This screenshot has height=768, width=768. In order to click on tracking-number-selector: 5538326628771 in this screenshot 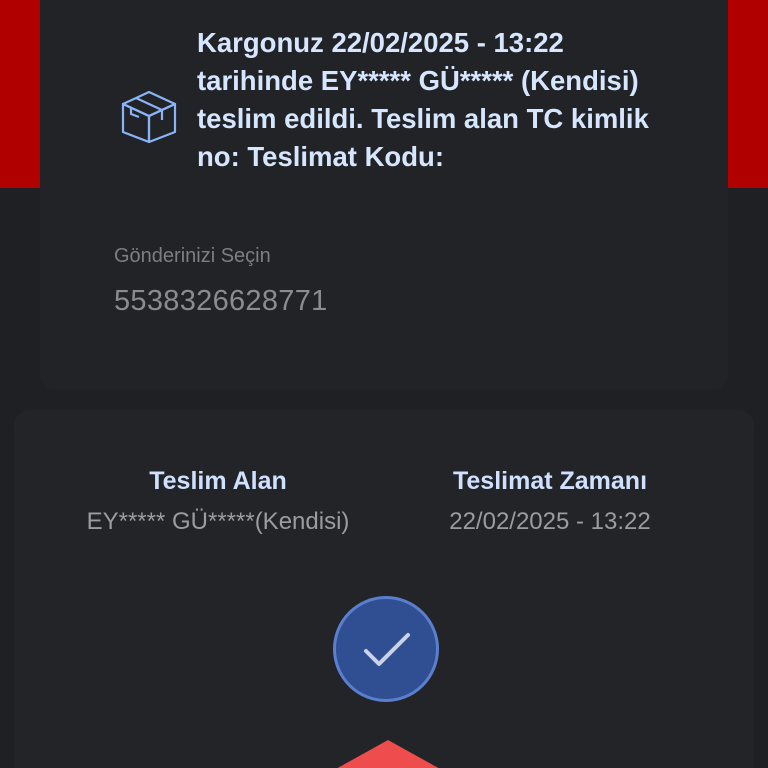, I will do `click(221, 301)`.